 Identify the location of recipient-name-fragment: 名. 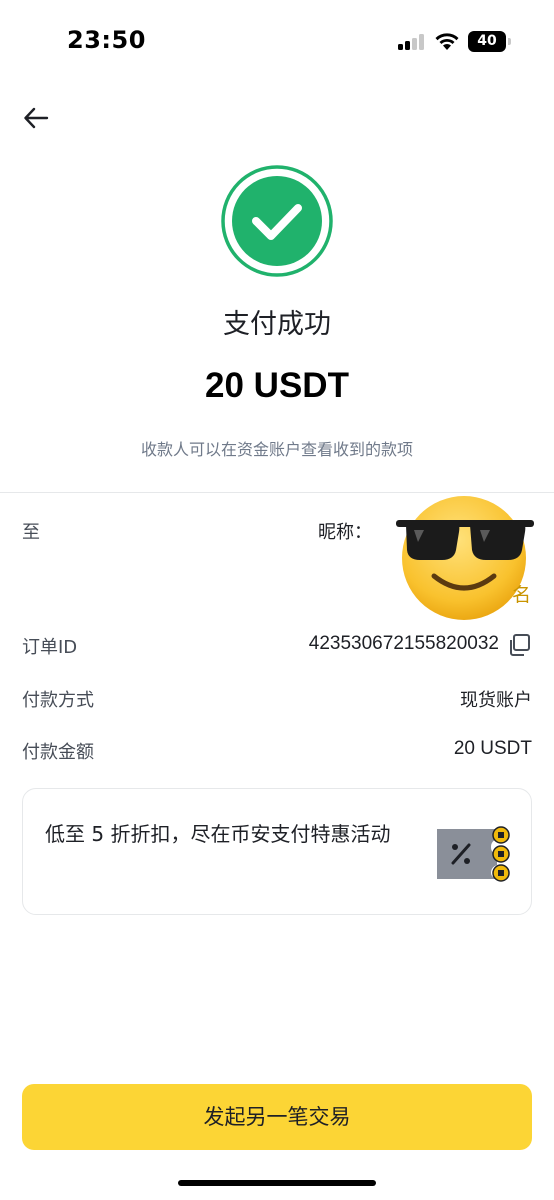
(522, 595).